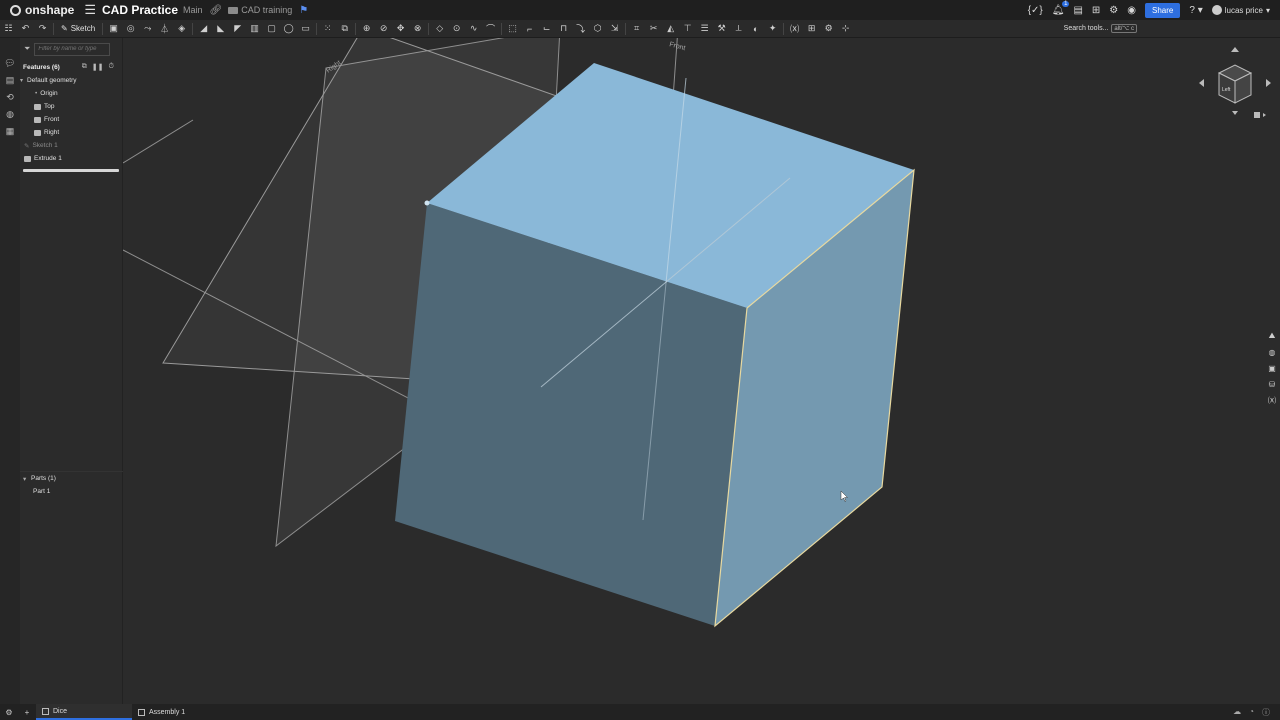 The image size is (1280, 720). What do you see at coordinates (1237, 712) in the screenshot?
I see `cloud-icon: ☁` at bounding box center [1237, 712].